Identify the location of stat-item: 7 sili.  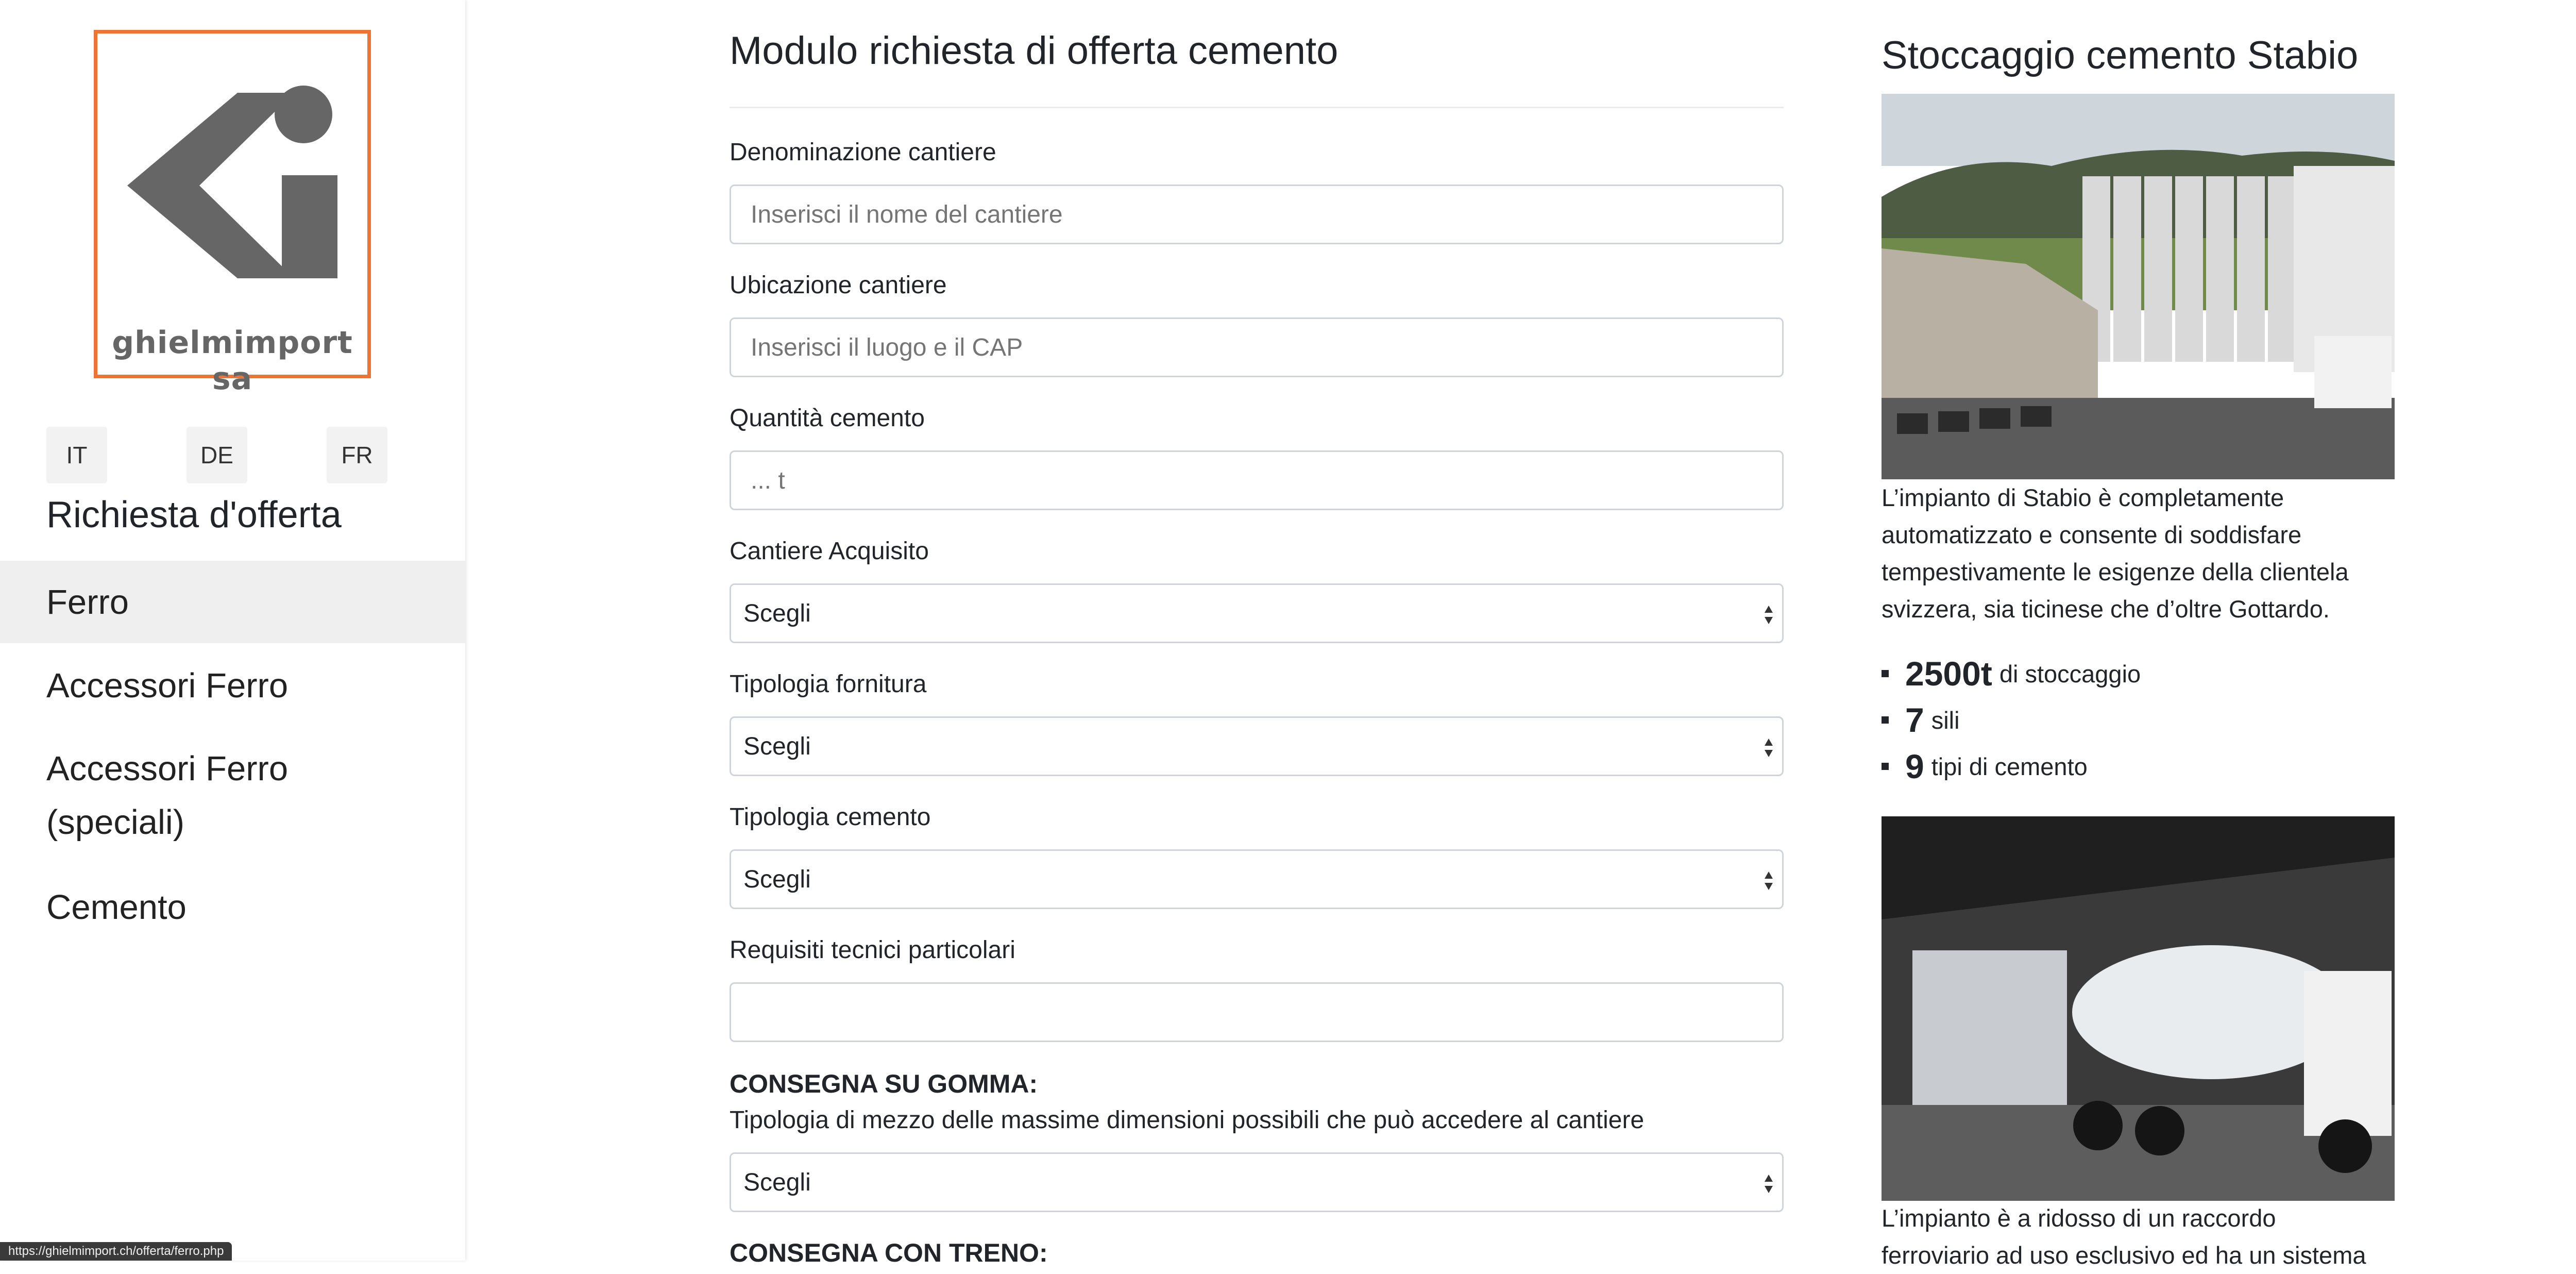
(2011, 720).